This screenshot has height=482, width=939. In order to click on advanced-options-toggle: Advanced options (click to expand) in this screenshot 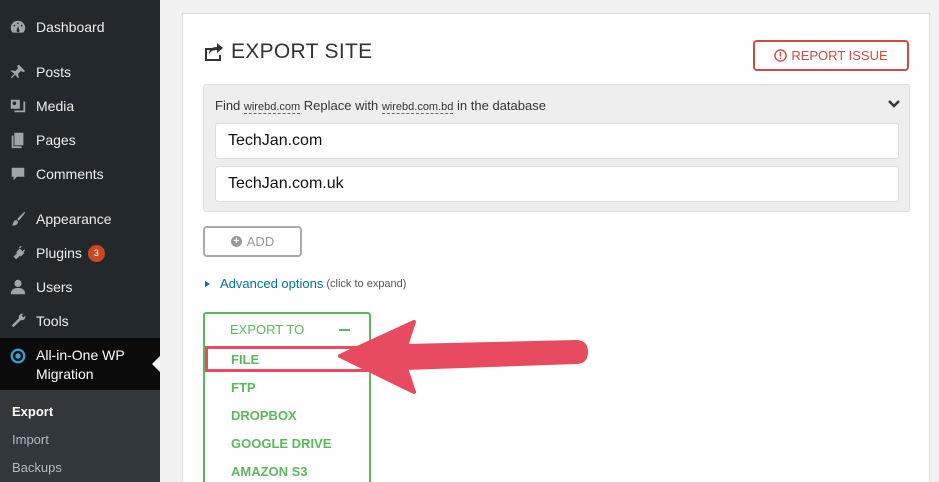, I will do `click(305, 283)`.